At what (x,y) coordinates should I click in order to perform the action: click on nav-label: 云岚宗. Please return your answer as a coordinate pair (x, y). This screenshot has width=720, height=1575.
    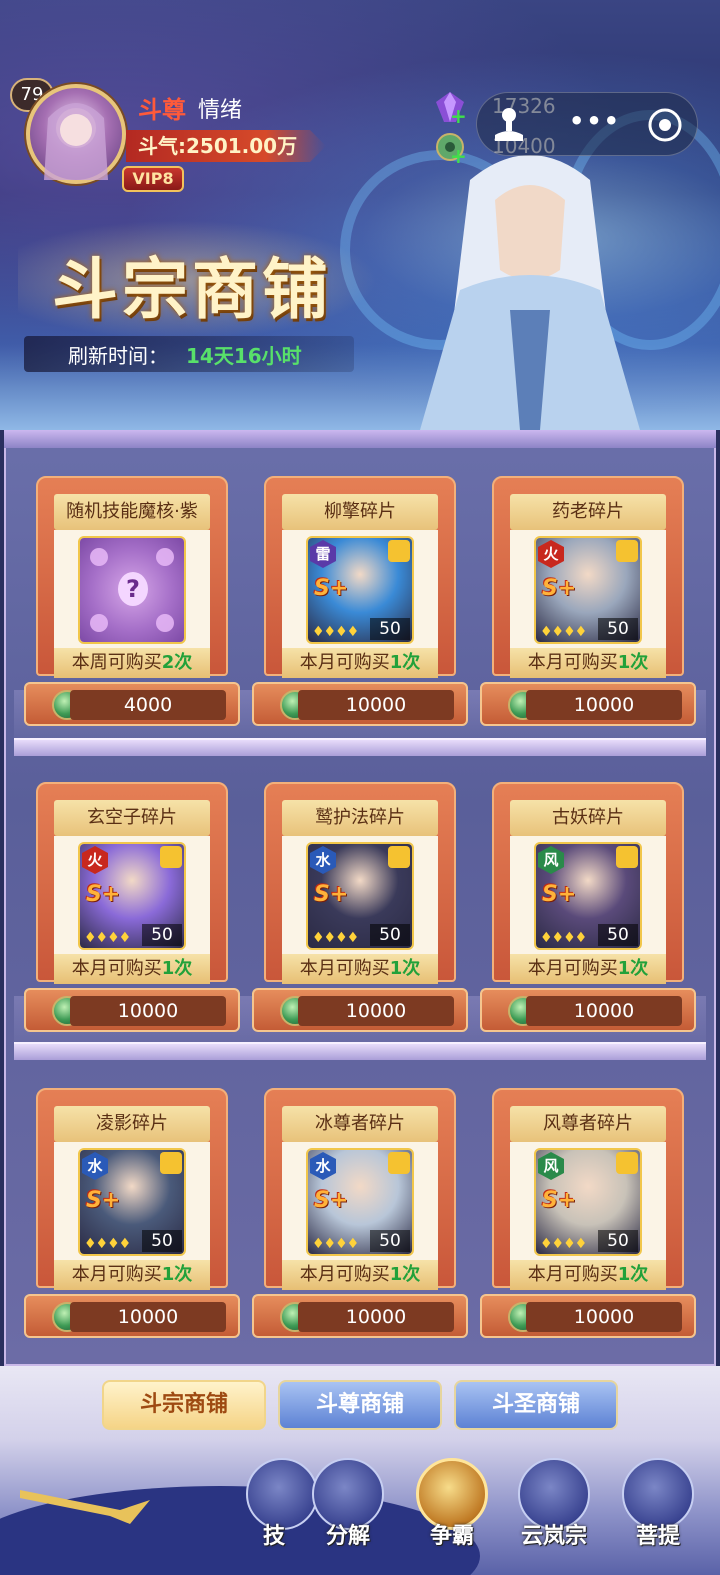
    Looking at the image, I should click on (553, 1536).